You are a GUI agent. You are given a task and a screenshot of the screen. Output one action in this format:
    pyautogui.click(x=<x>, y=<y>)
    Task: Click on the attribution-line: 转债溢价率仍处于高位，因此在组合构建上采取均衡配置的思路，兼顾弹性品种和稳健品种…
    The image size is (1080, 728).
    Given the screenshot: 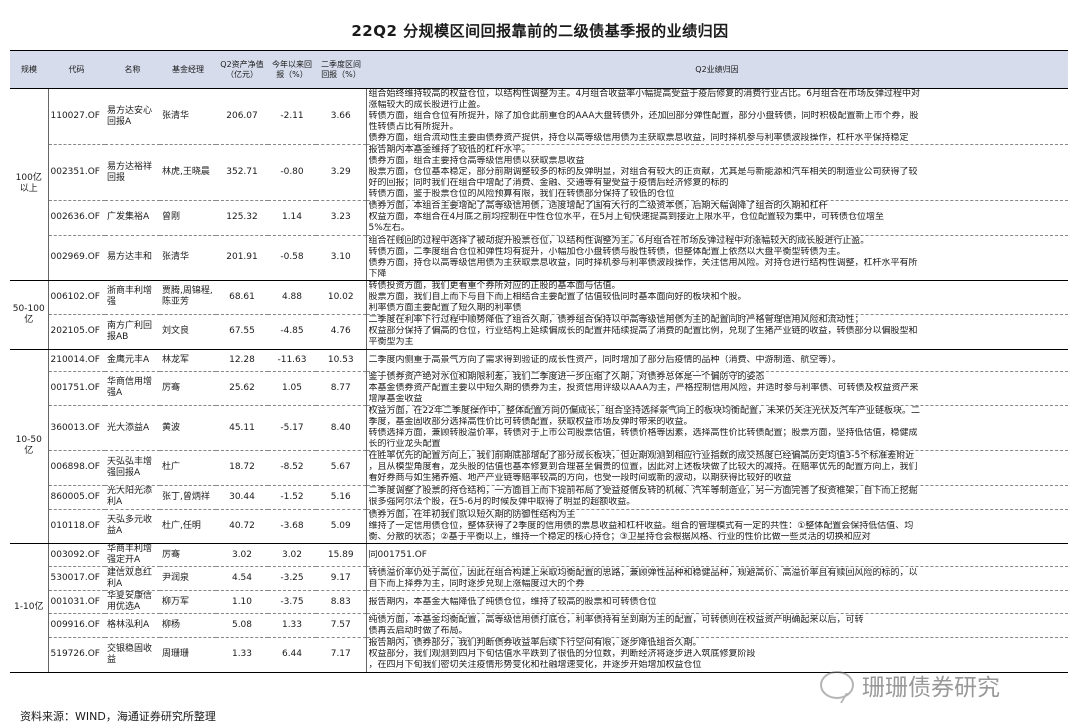 What is the action you would take?
    pyautogui.click(x=643, y=572)
    